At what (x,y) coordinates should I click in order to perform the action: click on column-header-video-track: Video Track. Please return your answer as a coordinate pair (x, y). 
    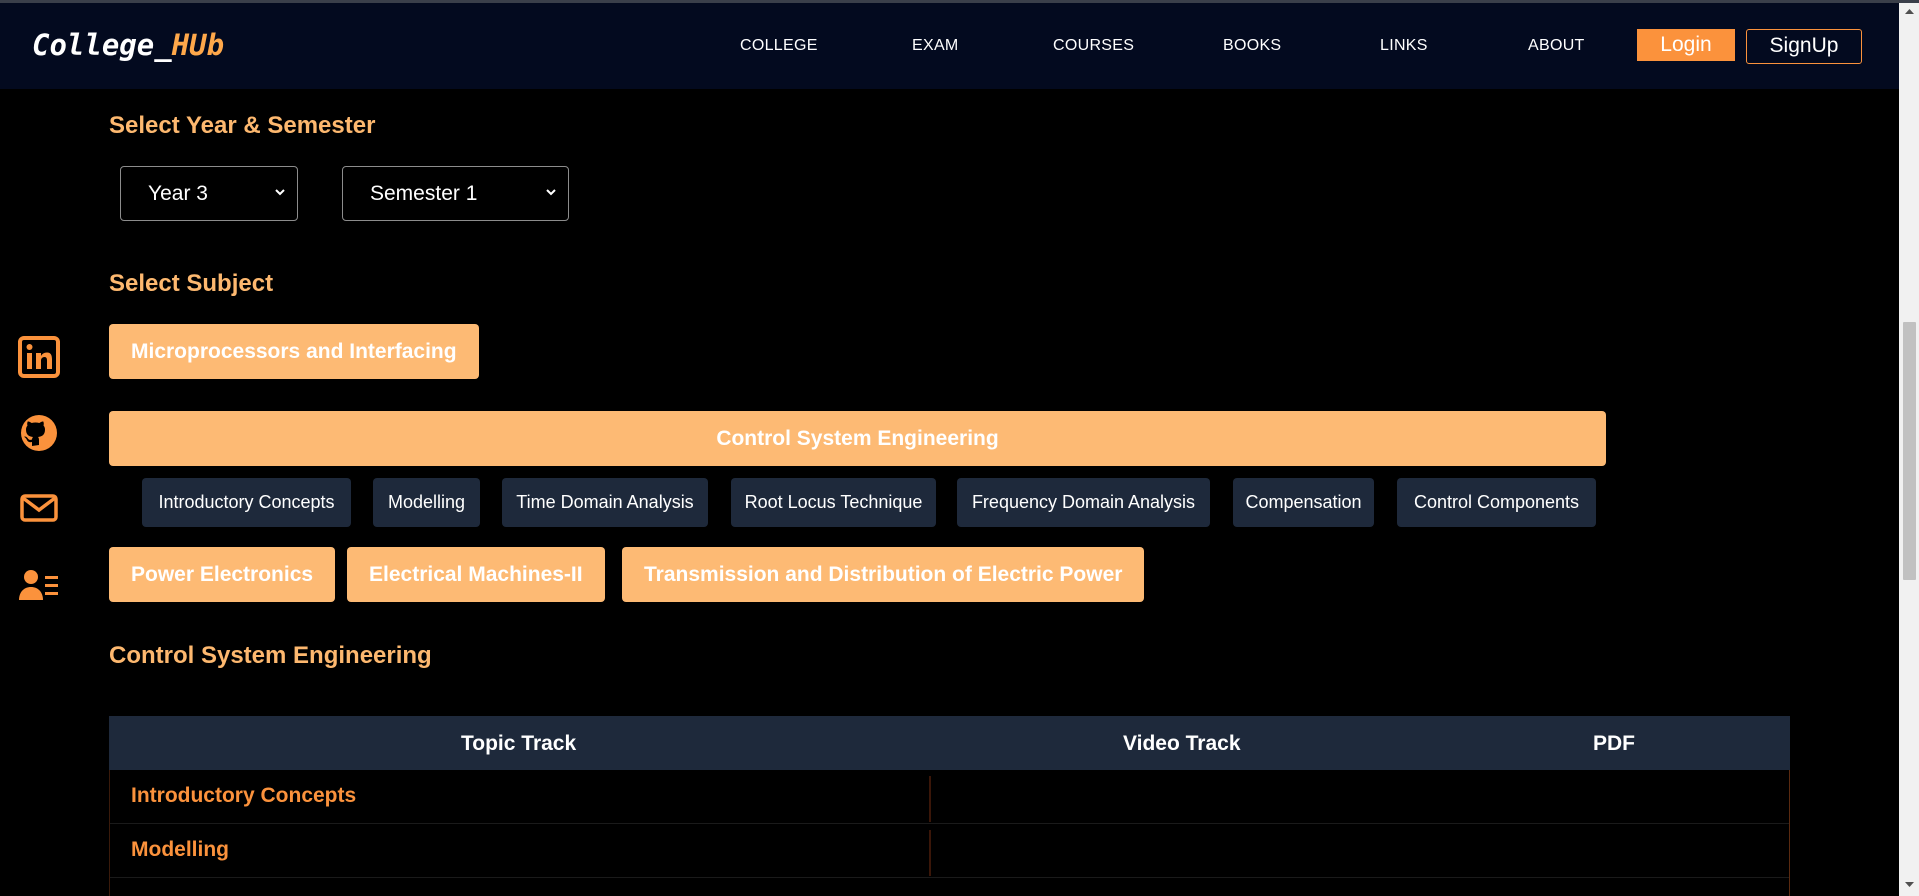
    Looking at the image, I should click on (1182, 743).